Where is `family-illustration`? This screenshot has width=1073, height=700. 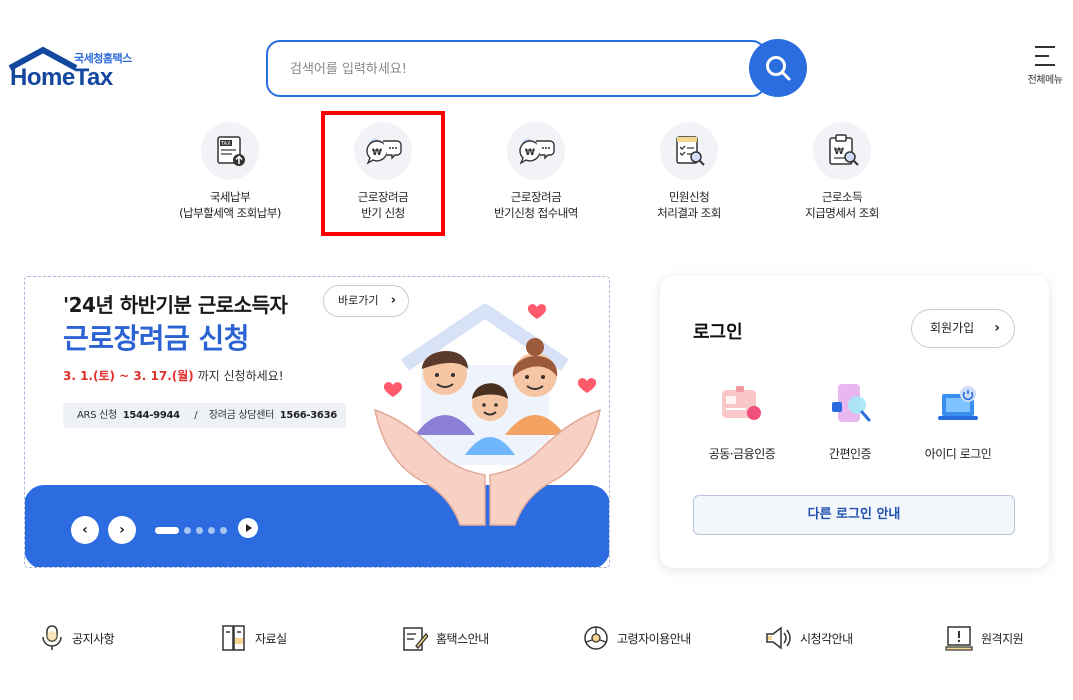
family-illustration is located at coordinates (487, 415).